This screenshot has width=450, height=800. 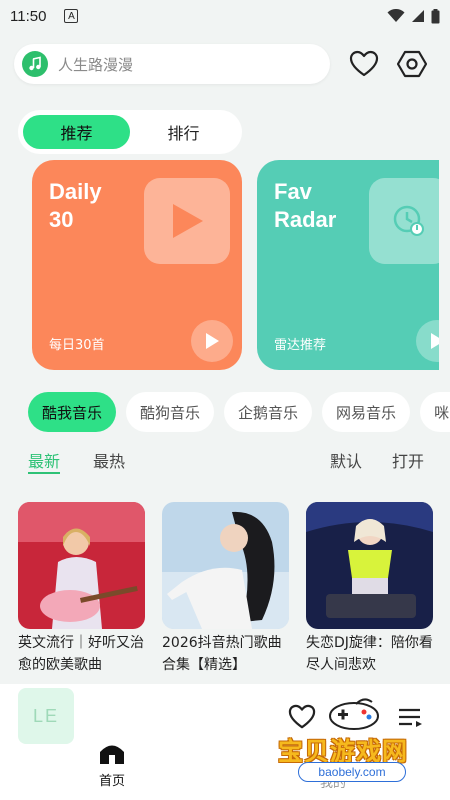 What do you see at coordinates (412, 64) in the screenshot?
I see `settings-hexagon-icon` at bounding box center [412, 64].